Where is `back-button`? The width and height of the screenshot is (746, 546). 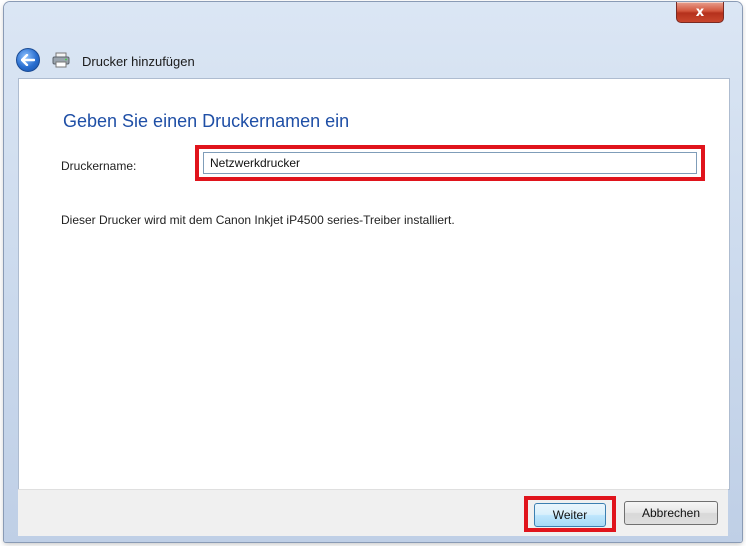 back-button is located at coordinates (28, 60).